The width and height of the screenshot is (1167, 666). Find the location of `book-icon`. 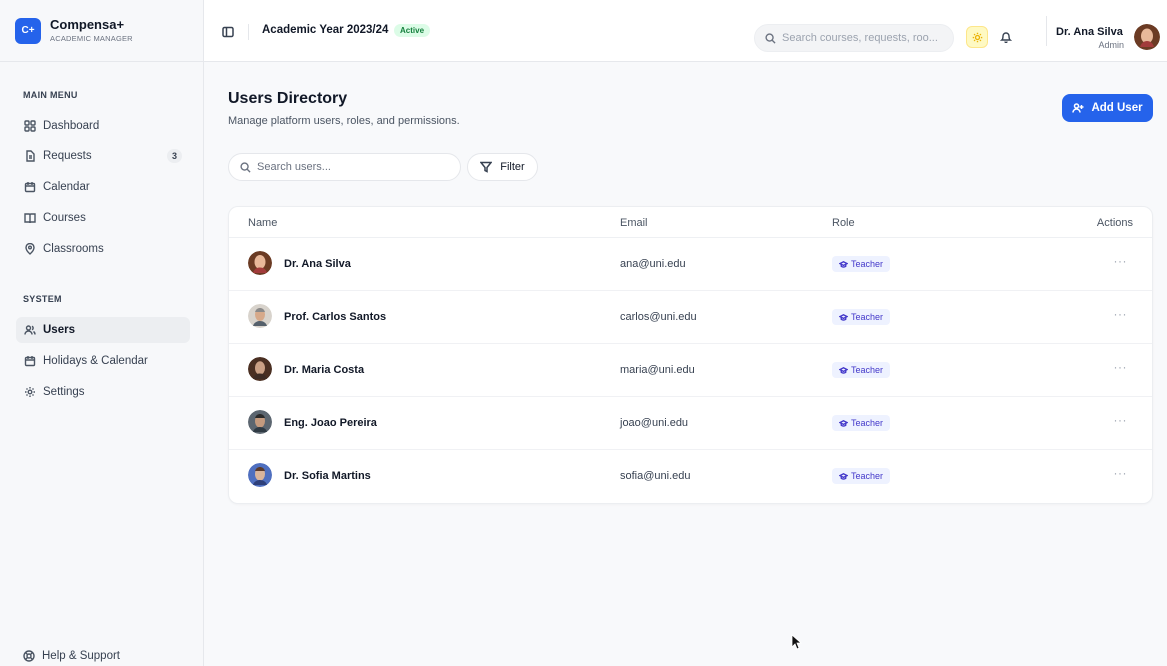

book-icon is located at coordinates (29, 218).